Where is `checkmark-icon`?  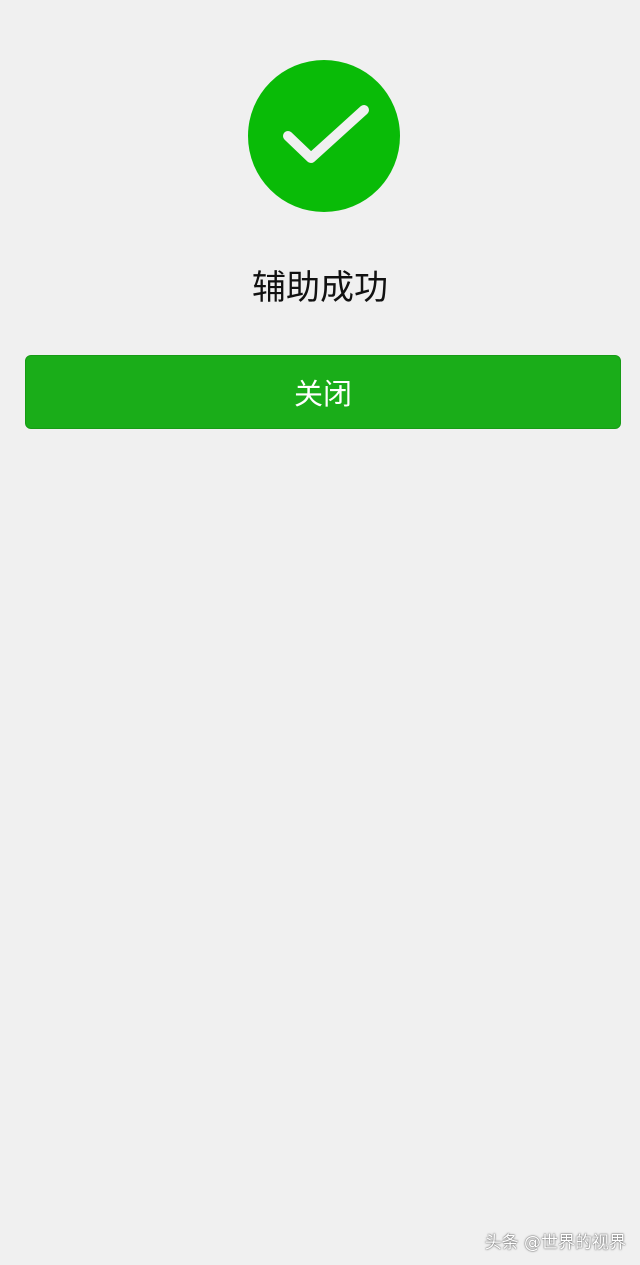
checkmark-icon is located at coordinates (326, 134).